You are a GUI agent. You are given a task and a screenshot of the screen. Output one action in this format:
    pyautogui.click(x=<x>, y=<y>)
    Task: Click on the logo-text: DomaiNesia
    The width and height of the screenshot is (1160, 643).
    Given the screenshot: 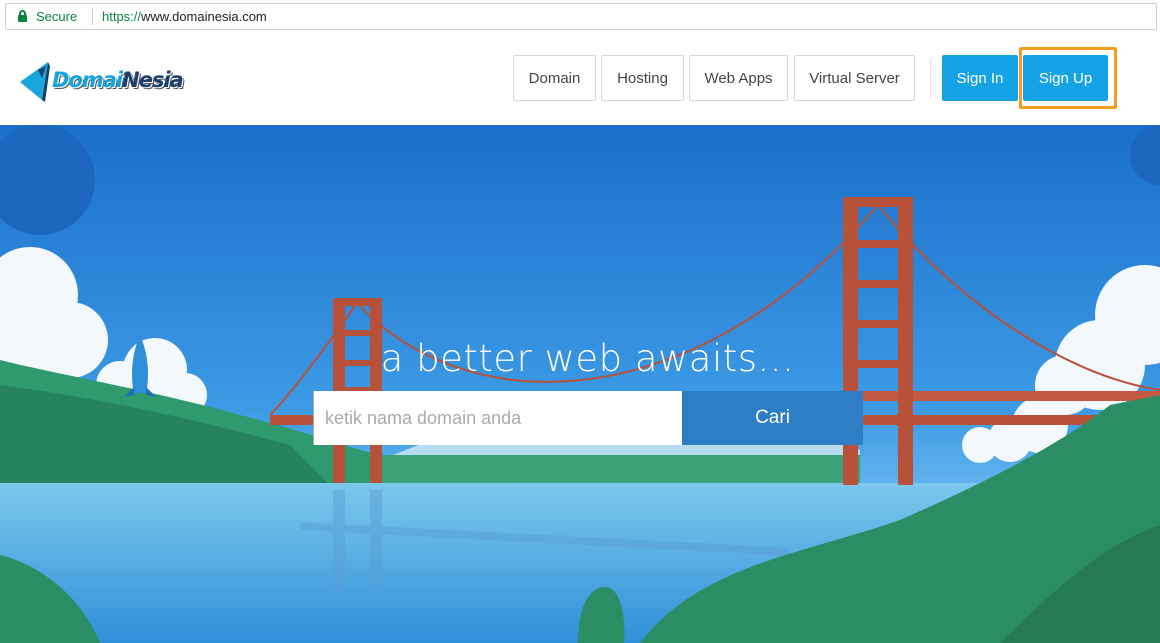 What is the action you would take?
    pyautogui.click(x=118, y=80)
    